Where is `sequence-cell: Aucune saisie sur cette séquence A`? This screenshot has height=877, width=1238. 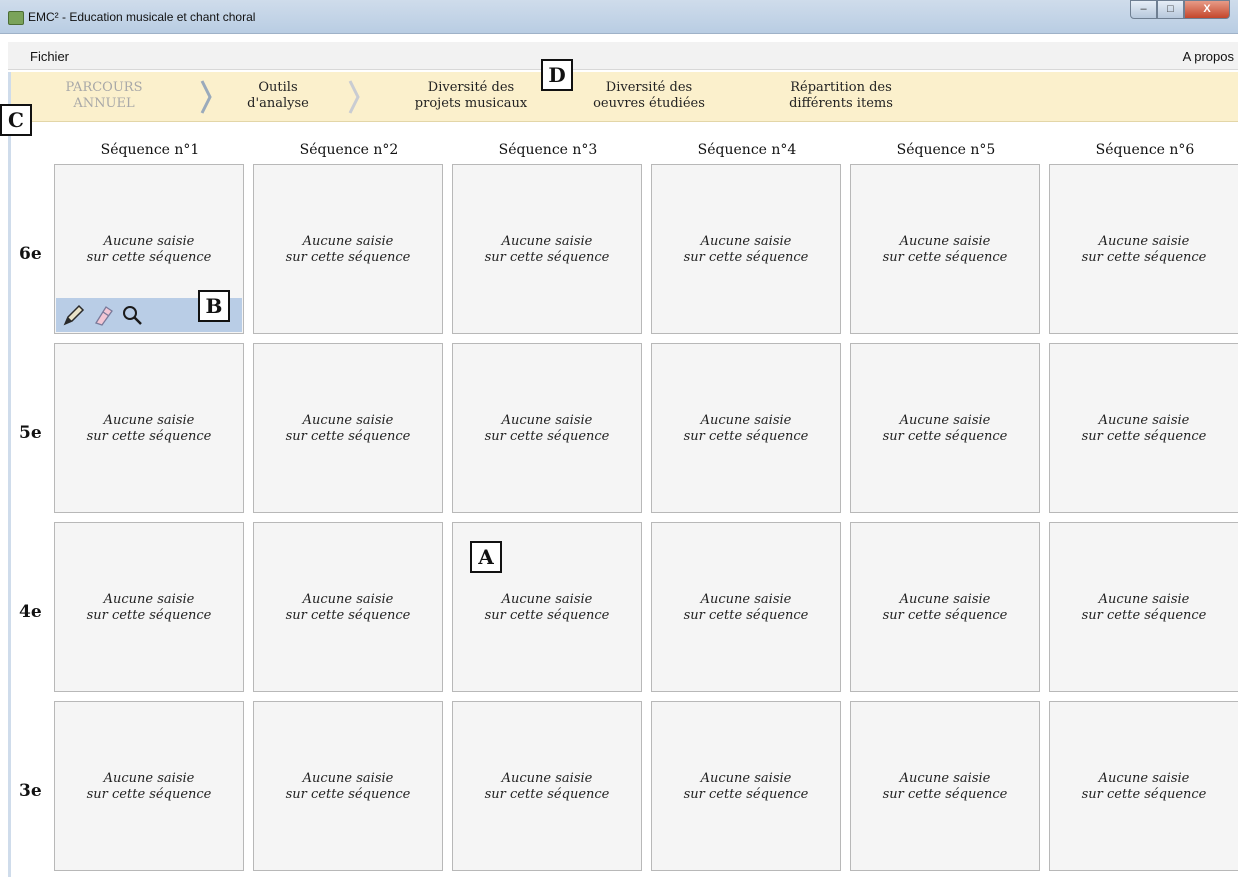 sequence-cell: Aucune saisie sur cette séquence A is located at coordinates (547, 607).